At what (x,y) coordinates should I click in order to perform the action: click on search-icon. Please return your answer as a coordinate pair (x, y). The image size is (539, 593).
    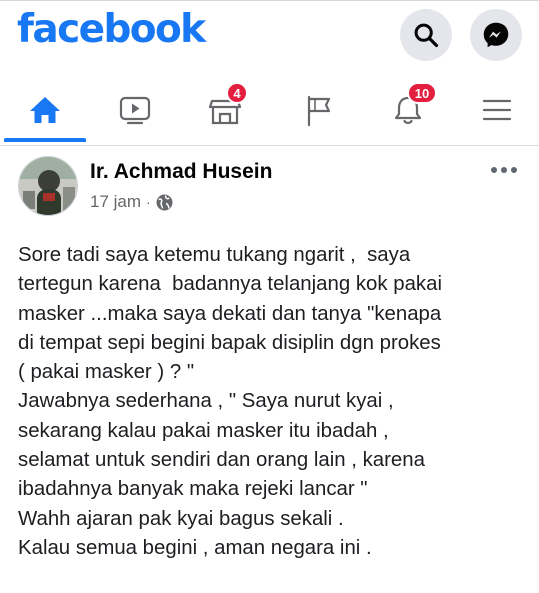
    Looking at the image, I should click on (426, 35).